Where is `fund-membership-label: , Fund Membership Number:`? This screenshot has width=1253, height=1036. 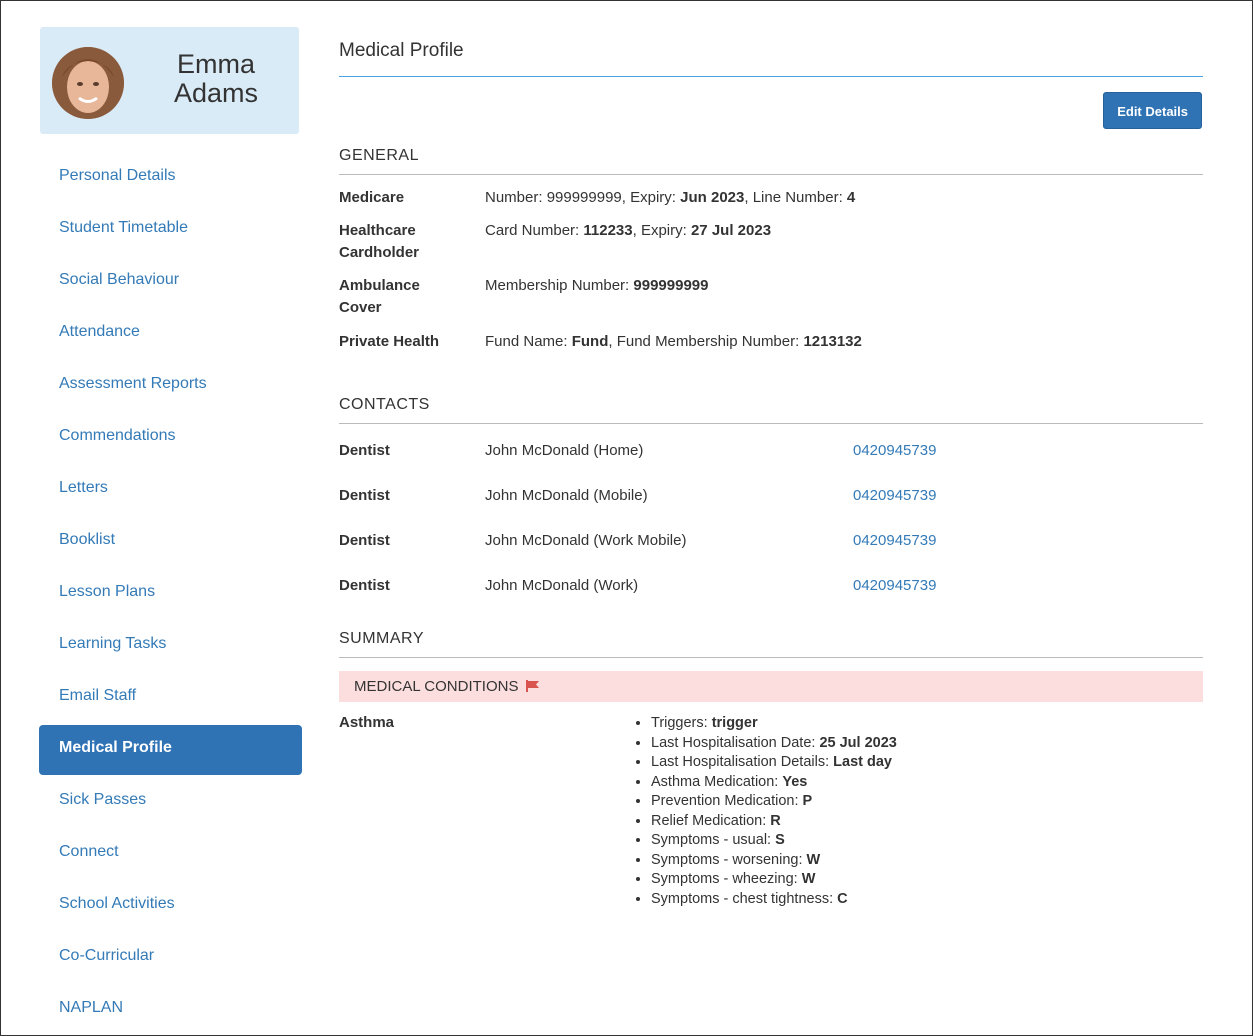
fund-membership-label: , Fund Membership Number: is located at coordinates (706, 341).